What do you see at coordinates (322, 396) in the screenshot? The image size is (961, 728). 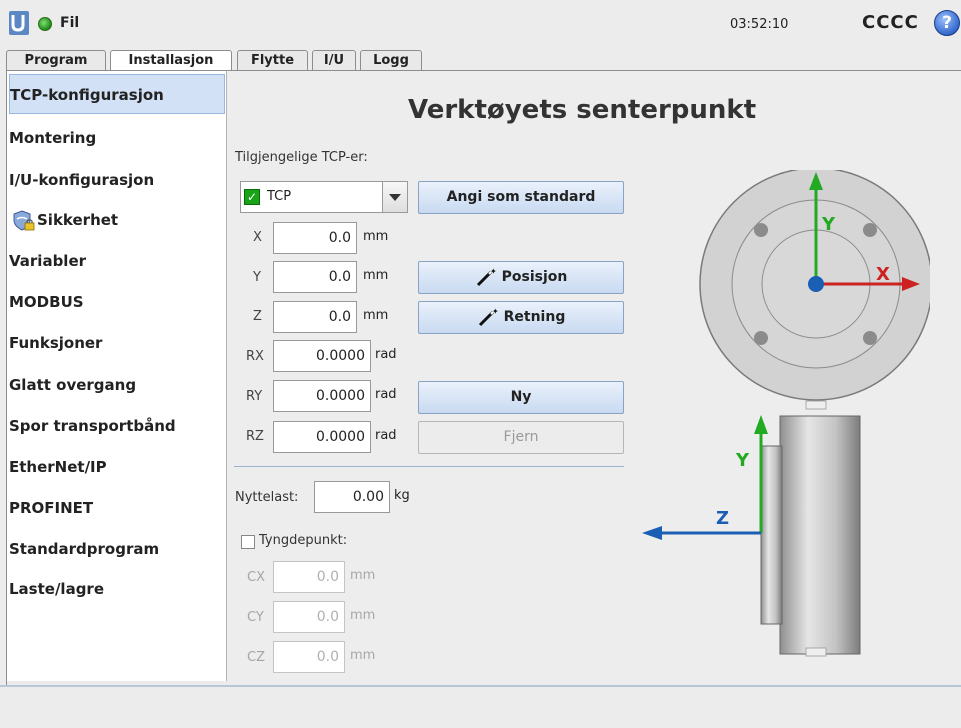 I see `ry-field: 0.0000` at bounding box center [322, 396].